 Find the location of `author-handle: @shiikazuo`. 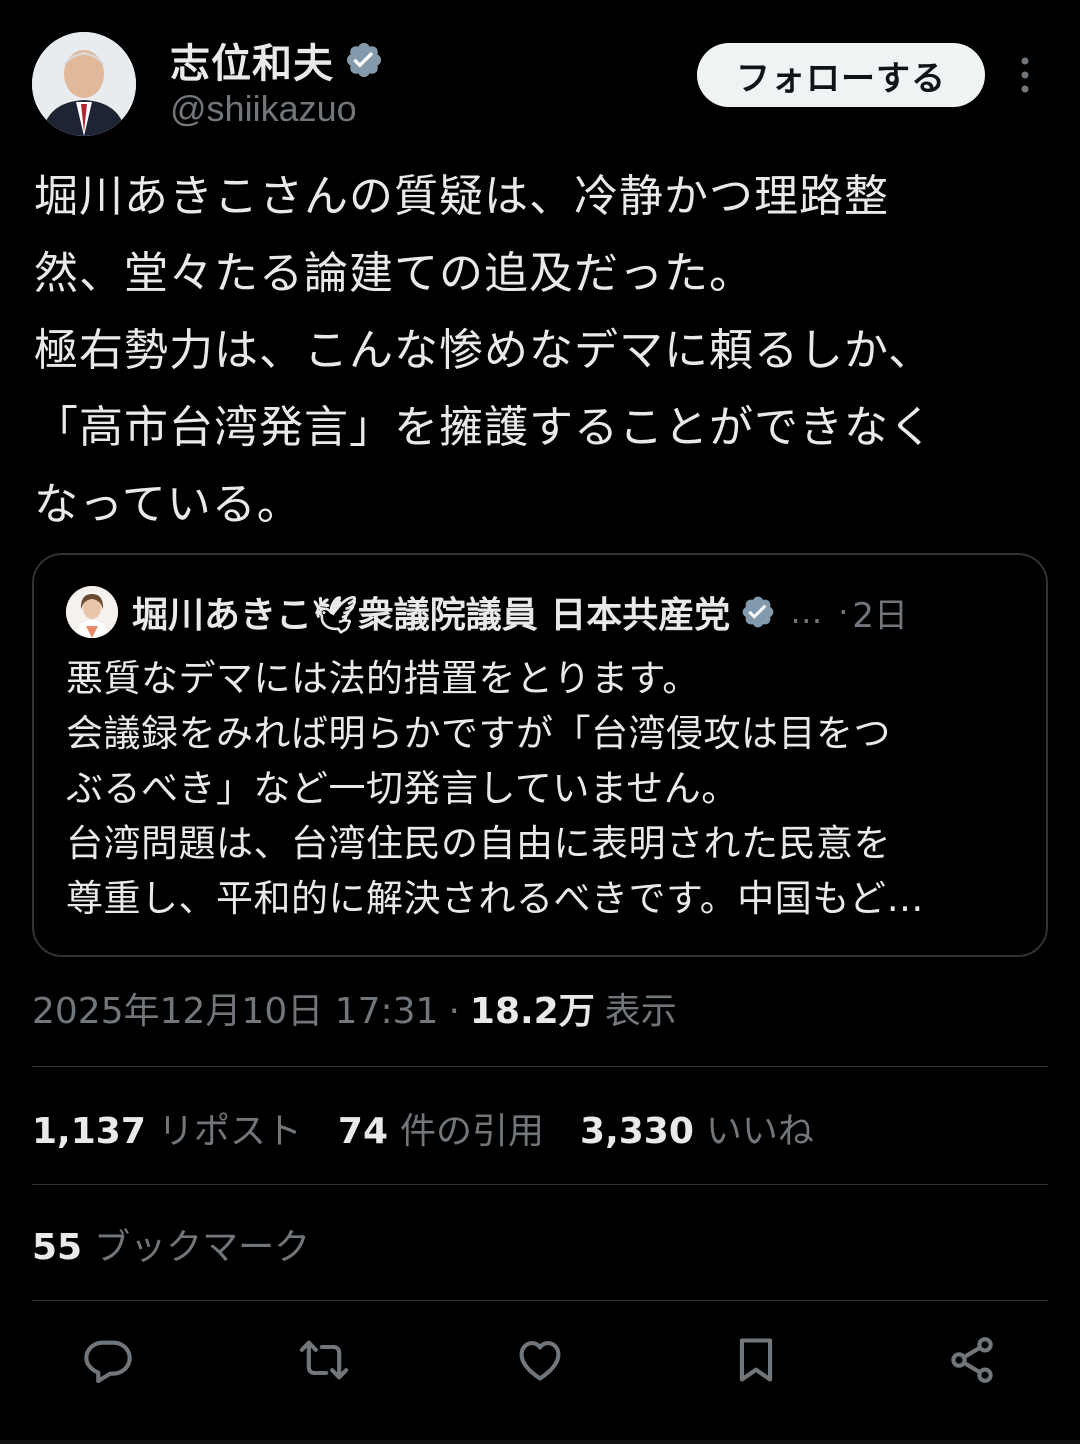

author-handle: @shiikazuo is located at coordinates (277, 109).